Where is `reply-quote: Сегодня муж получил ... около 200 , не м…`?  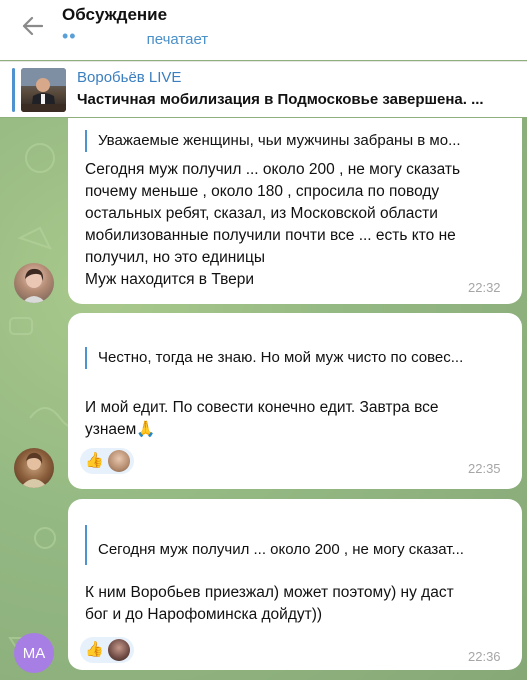
reply-quote: Сегодня муж получил ... около 200 , не м… is located at coordinates (297, 545).